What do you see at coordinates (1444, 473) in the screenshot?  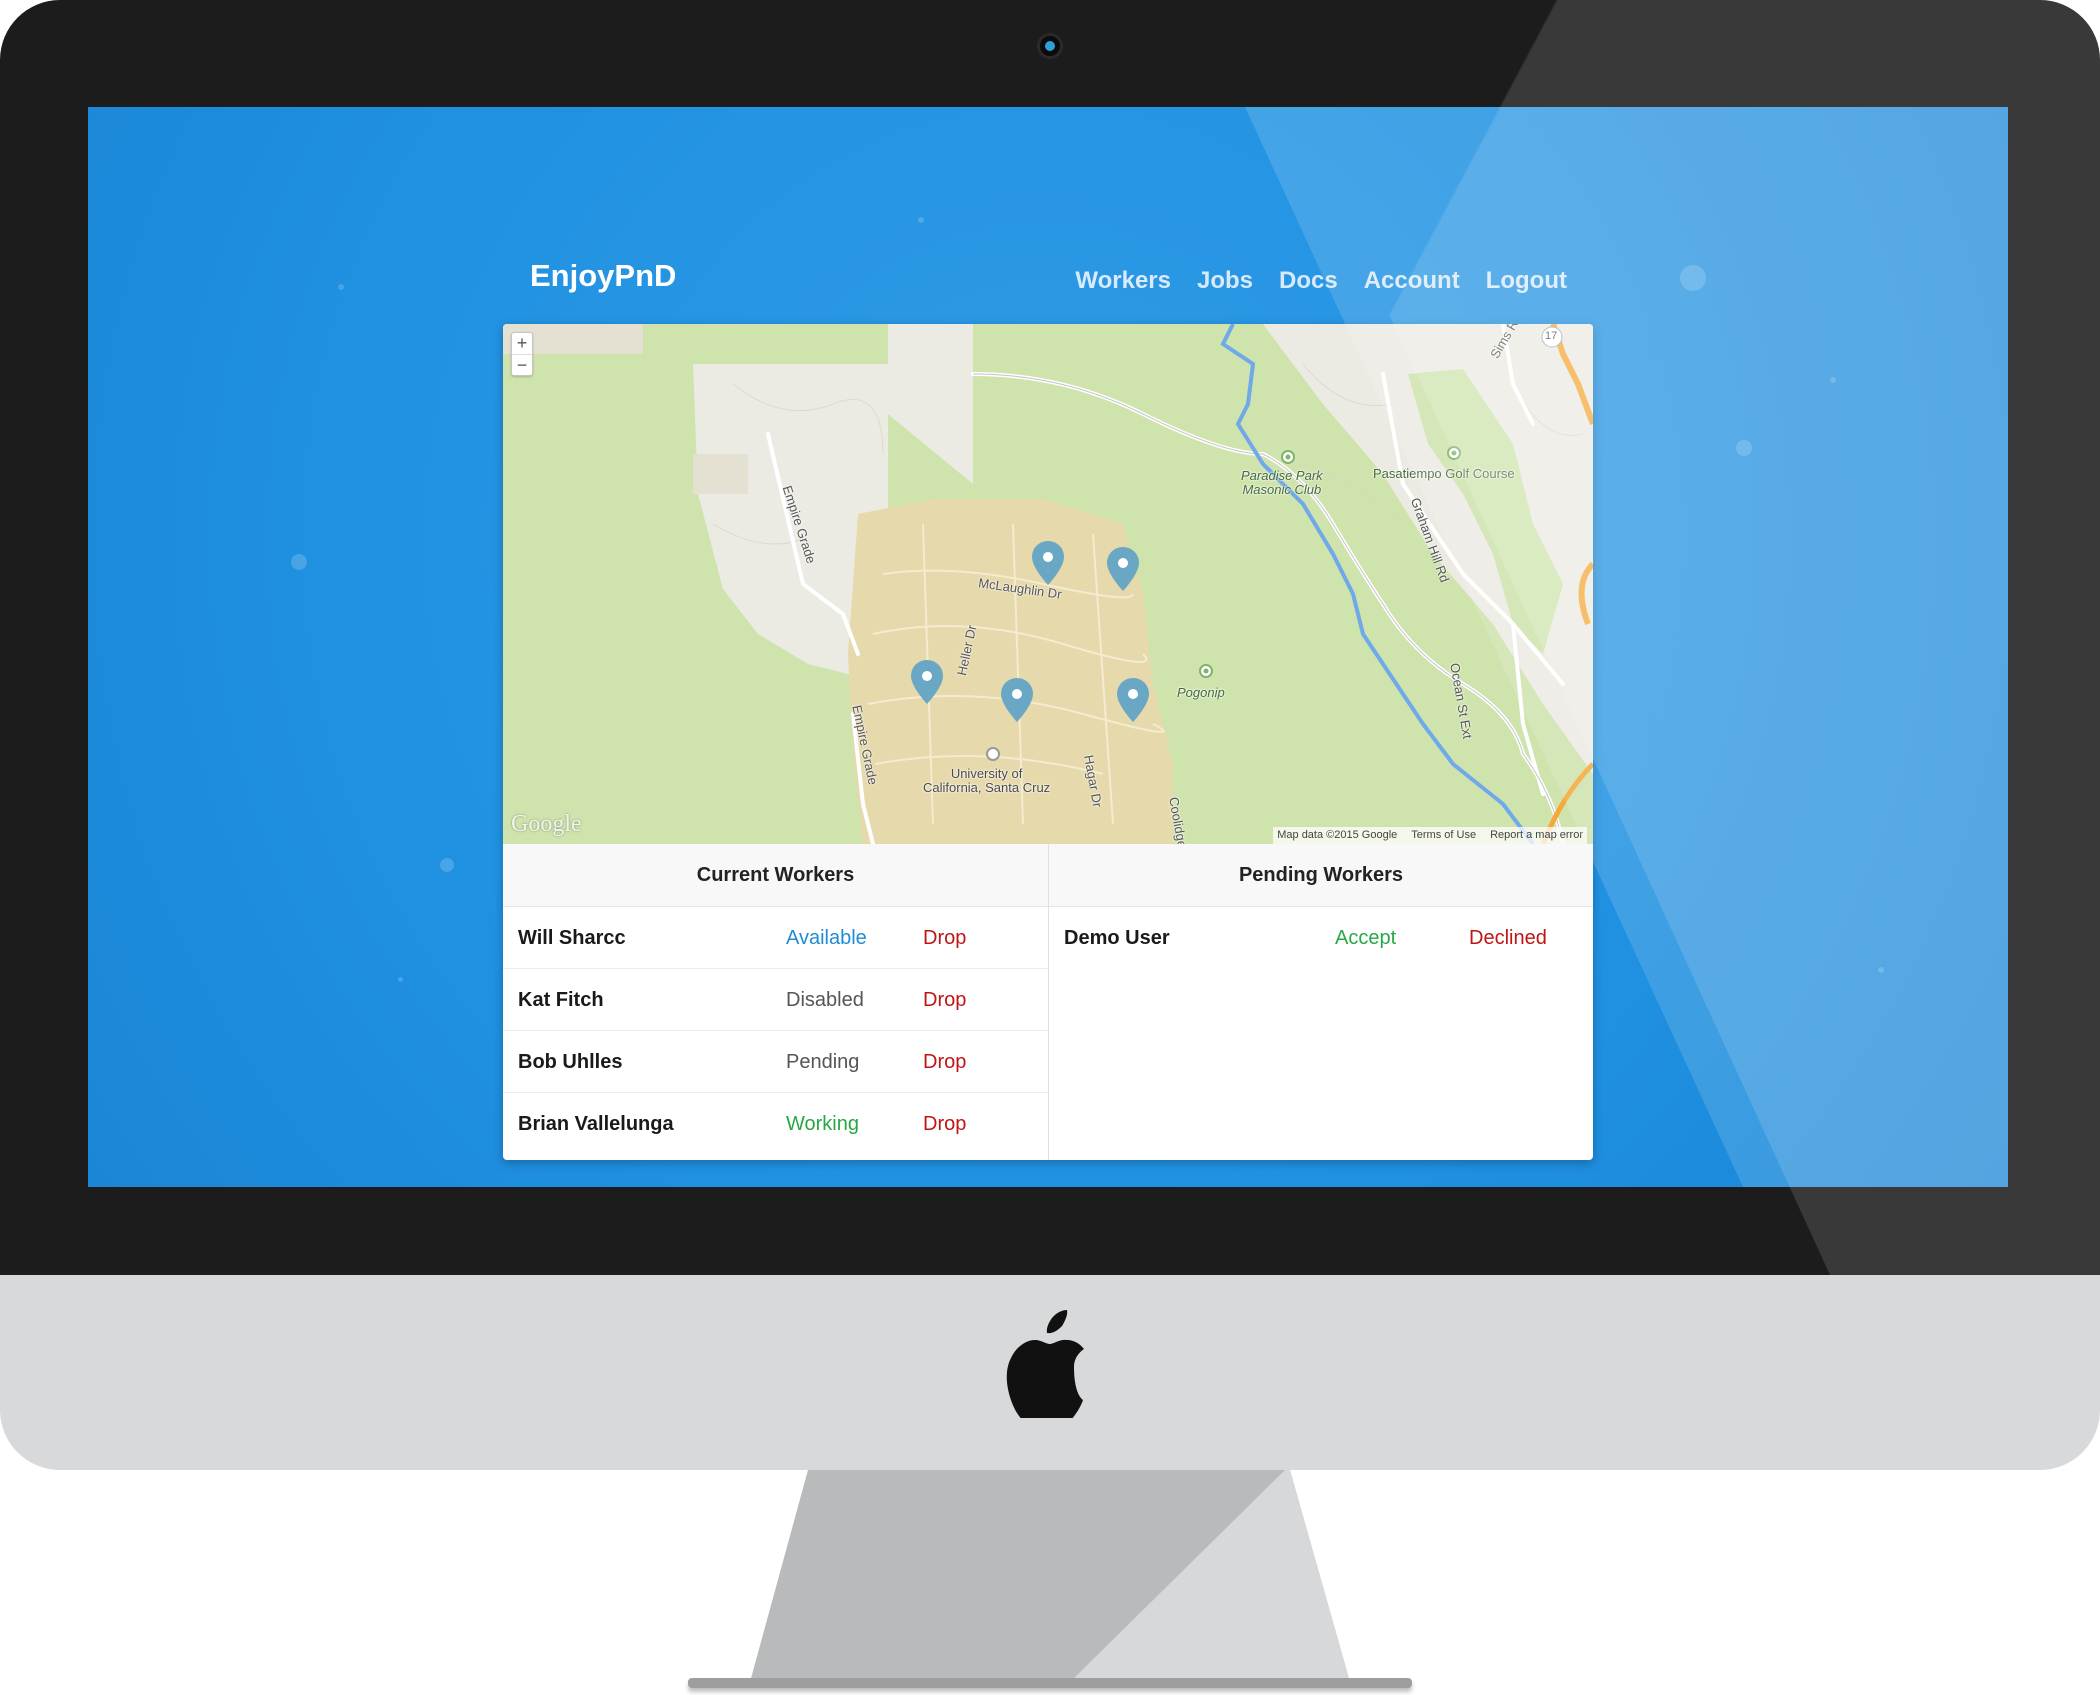 I see `map-label-pasatiempo: Pasatiempo Golf Course` at bounding box center [1444, 473].